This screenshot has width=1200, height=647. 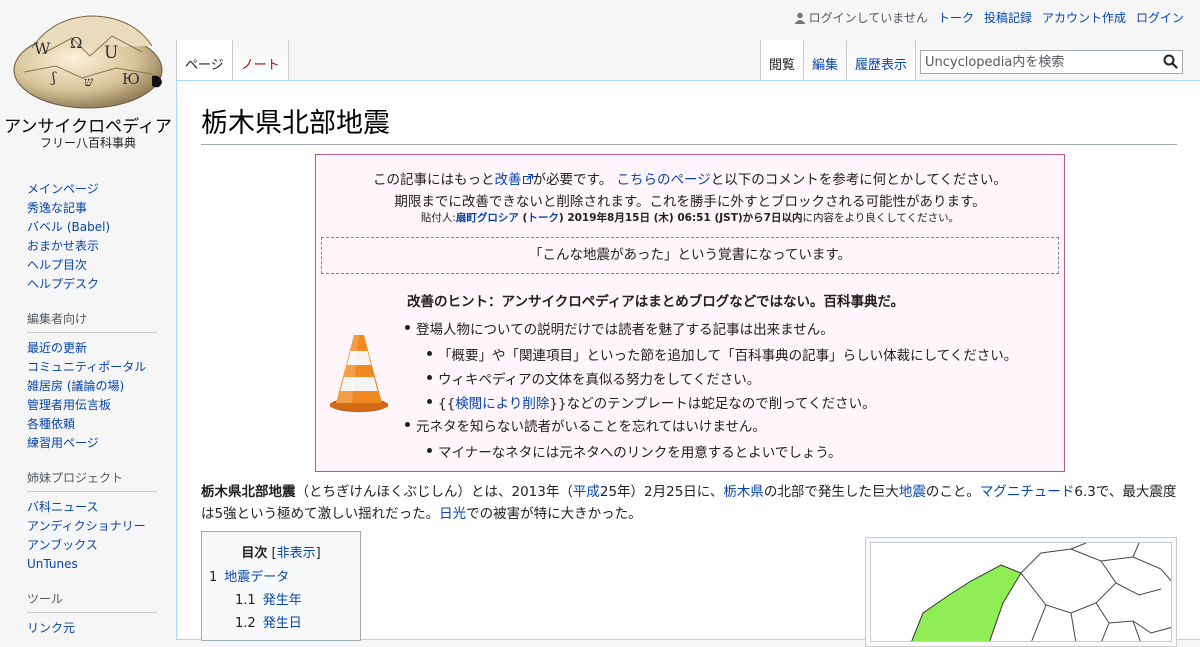 What do you see at coordinates (51, 628) in the screenshot?
I see `sidebar-item-what-links-here: リンク元` at bounding box center [51, 628].